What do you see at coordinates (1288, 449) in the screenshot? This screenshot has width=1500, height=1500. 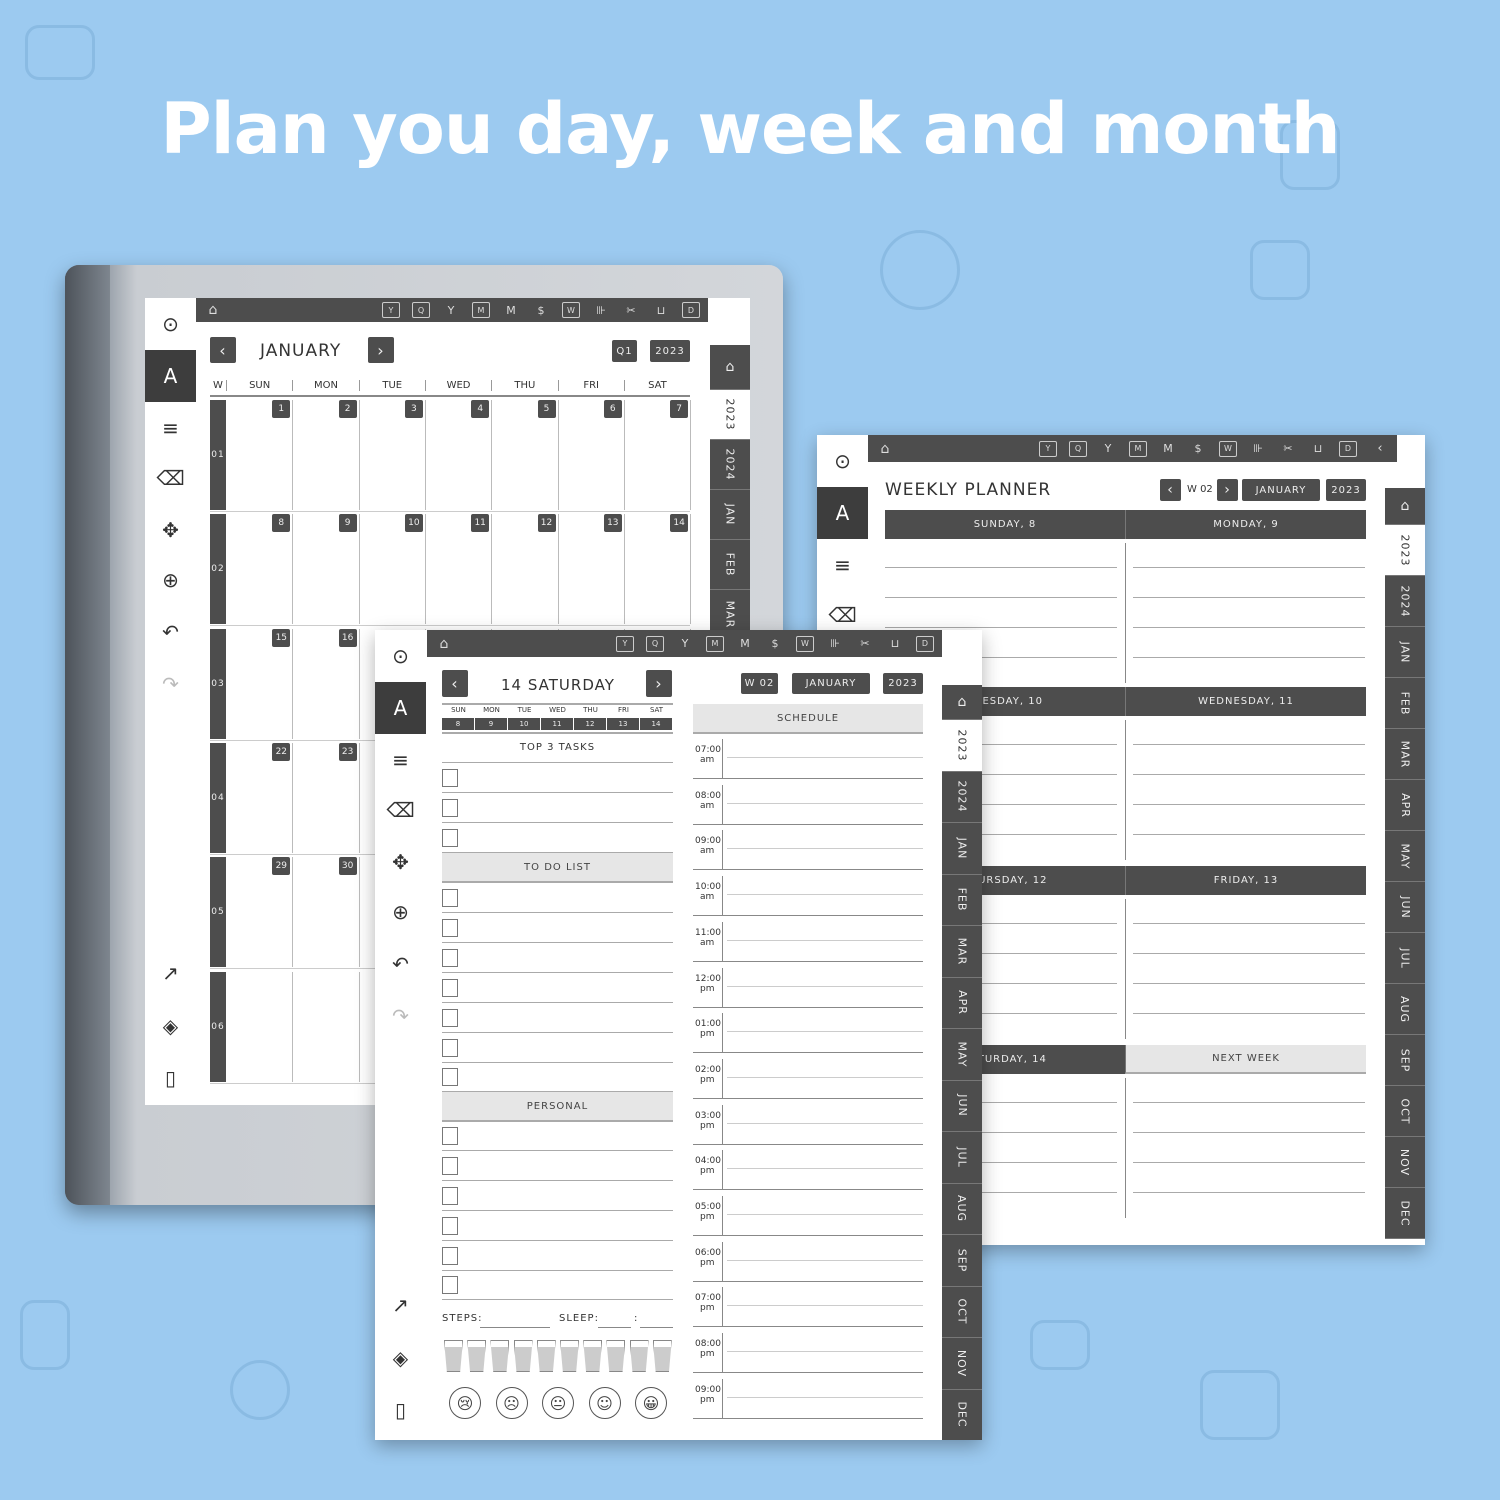 I see `tools-icon: ✂` at bounding box center [1288, 449].